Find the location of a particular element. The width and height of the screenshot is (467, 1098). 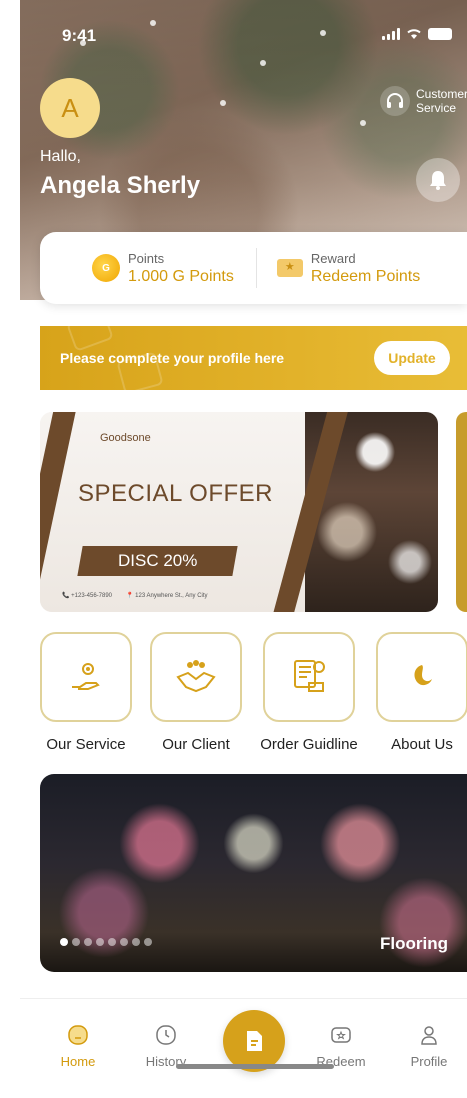

promo-discount: DISC 20% is located at coordinates (157, 561).